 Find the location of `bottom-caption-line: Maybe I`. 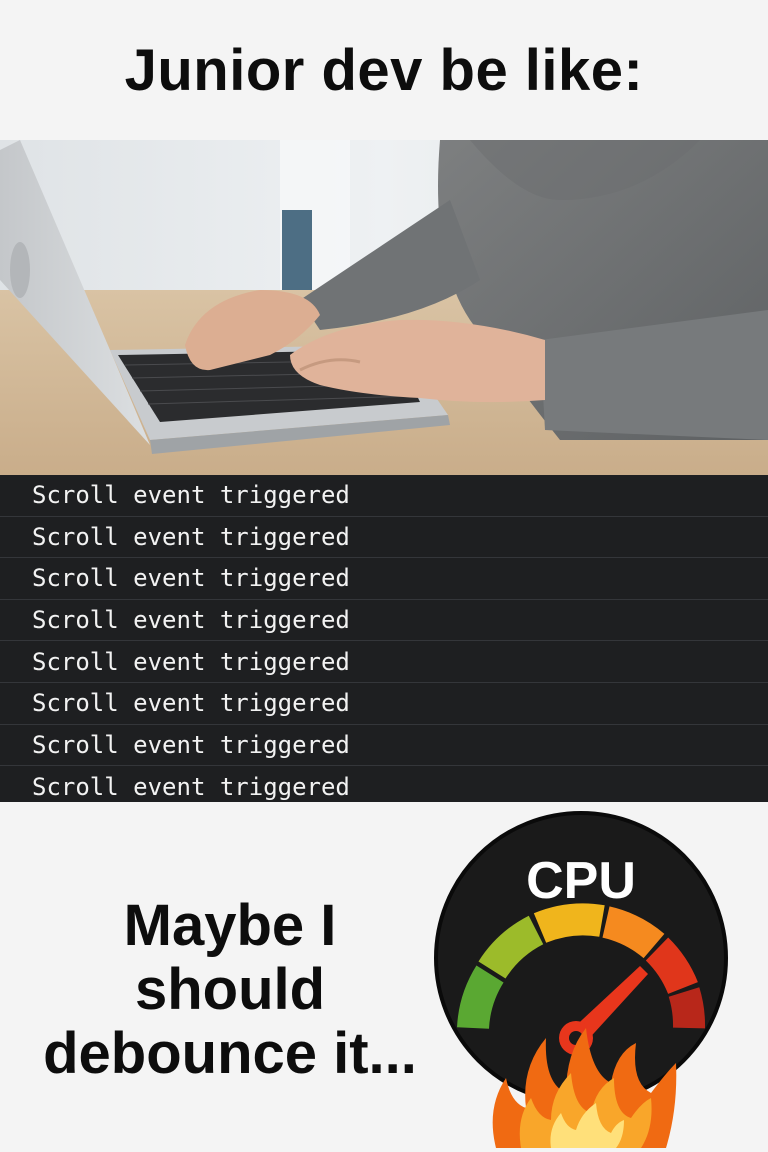

bottom-caption-line: Maybe I is located at coordinates (230, 925).